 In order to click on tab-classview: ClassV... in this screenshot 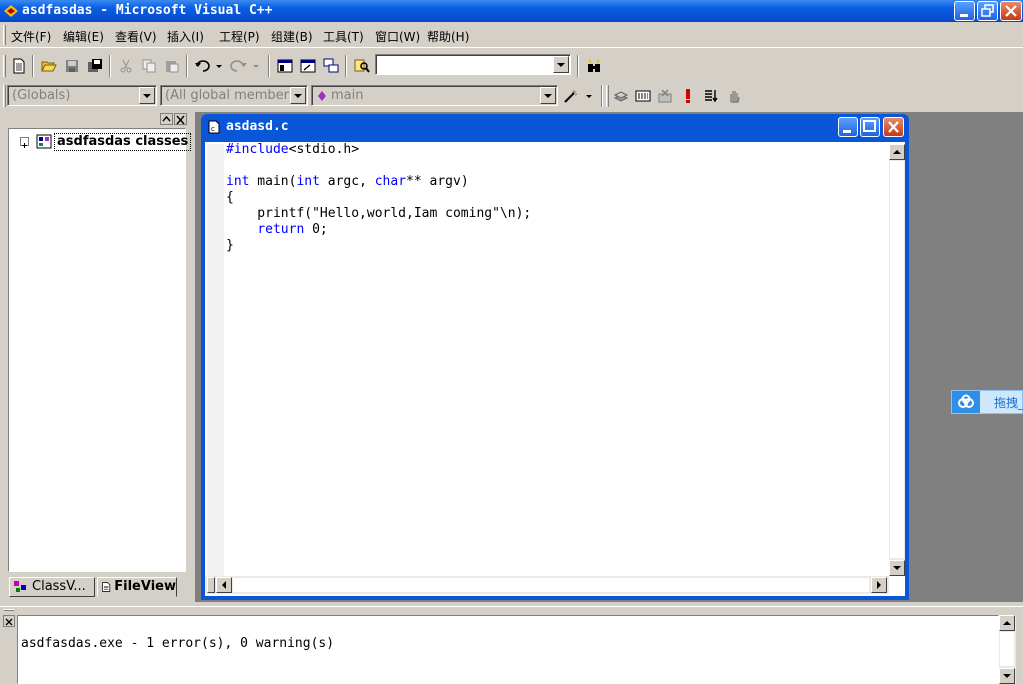, I will do `click(52, 587)`.